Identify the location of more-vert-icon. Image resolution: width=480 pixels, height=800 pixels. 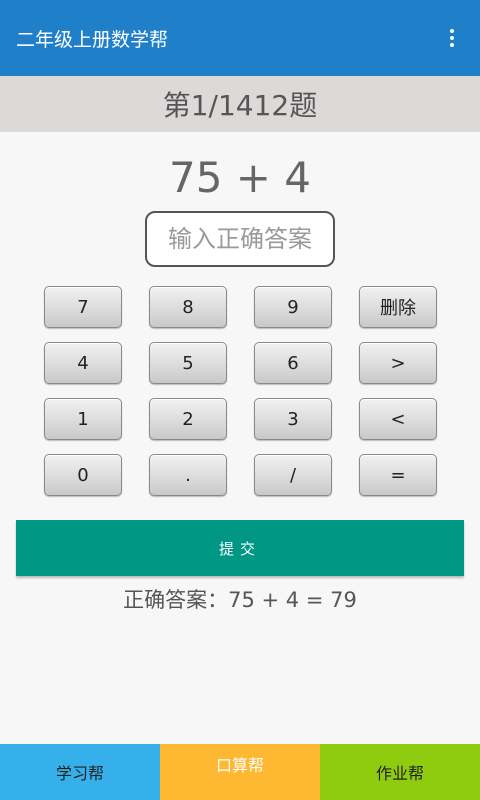
(452, 38).